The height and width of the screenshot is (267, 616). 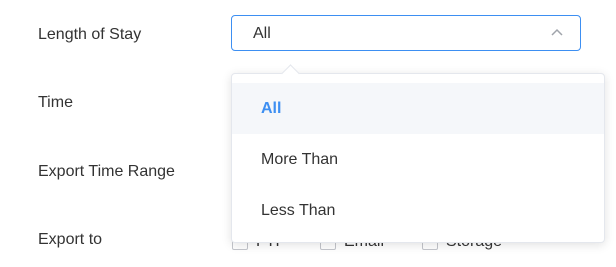 What do you see at coordinates (106, 171) in the screenshot?
I see `export-time-range-label: Export Time Range` at bounding box center [106, 171].